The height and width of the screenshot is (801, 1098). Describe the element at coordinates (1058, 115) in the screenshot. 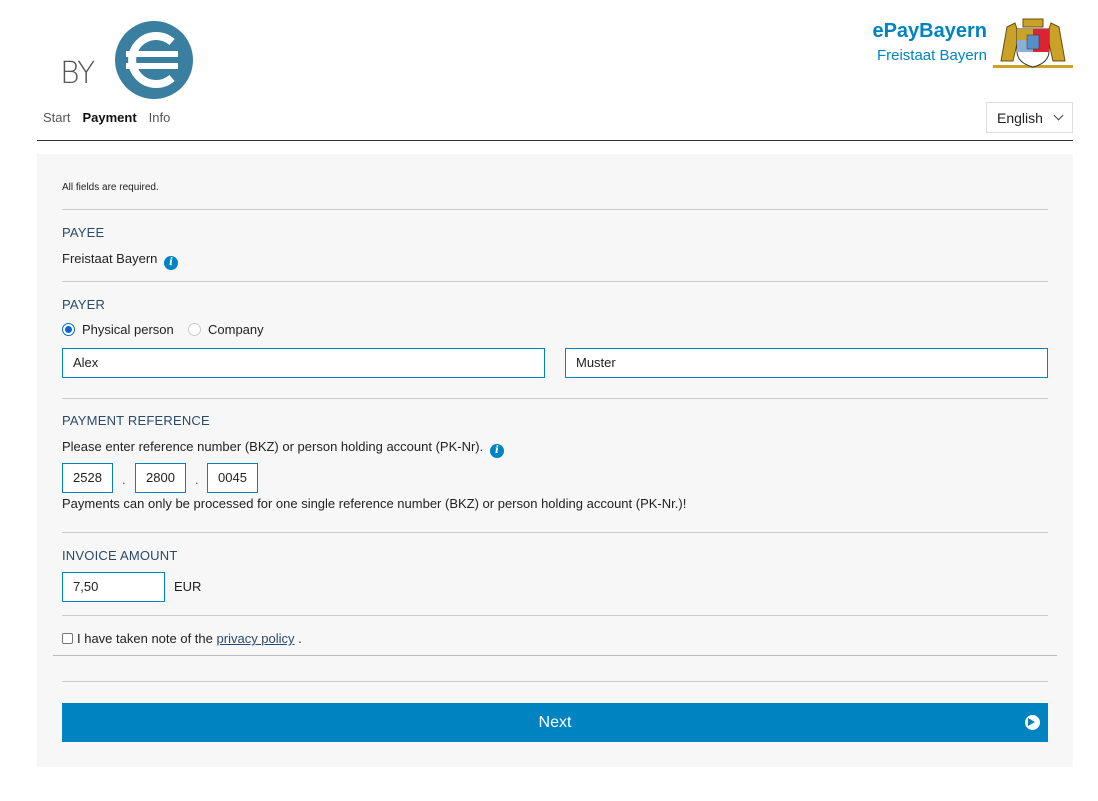

I see `chevron-down-icon` at that location.